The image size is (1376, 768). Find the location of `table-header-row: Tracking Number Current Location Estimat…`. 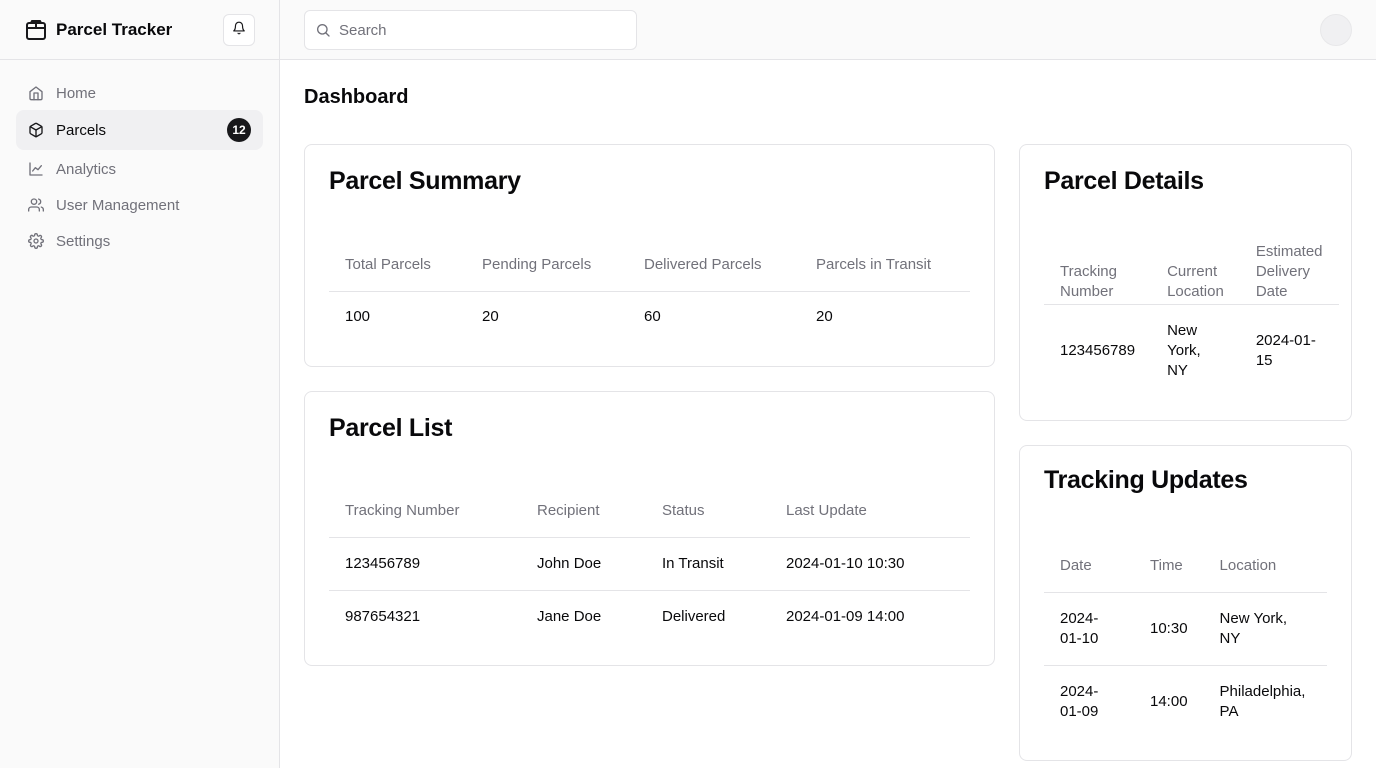

table-header-row: Tracking Number Current Location Estimat… is located at coordinates (1191, 272).